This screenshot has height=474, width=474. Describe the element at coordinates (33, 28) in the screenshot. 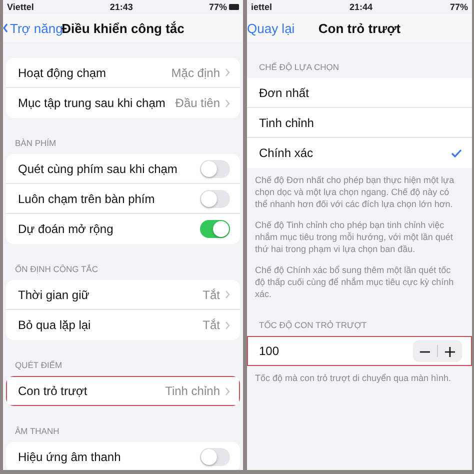

I see `back-link: Trợ năng` at that location.